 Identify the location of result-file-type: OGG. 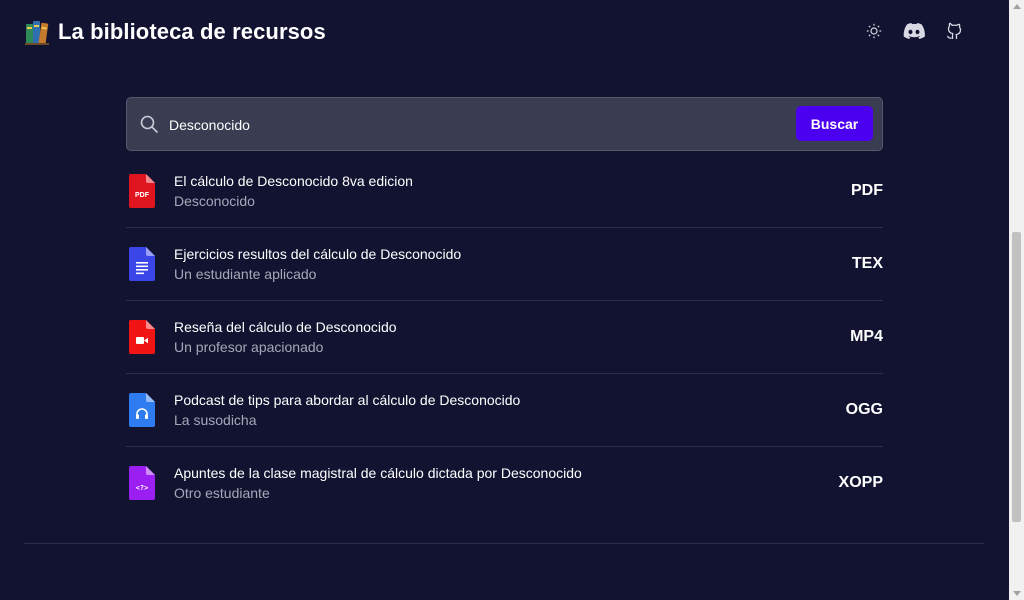
(864, 409).